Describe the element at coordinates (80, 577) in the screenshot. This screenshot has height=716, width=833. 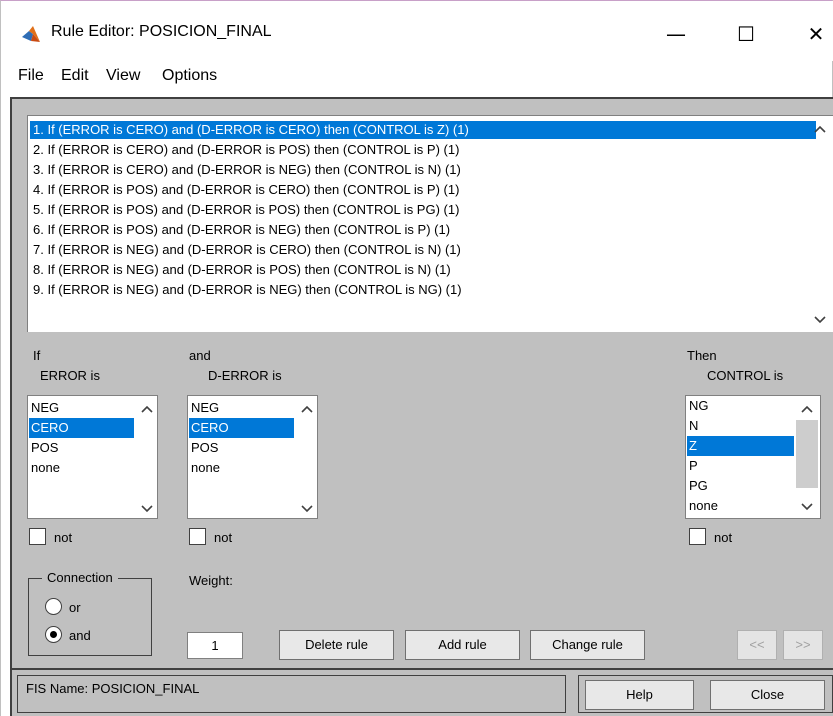
I see `connection-legend: Connection` at that location.